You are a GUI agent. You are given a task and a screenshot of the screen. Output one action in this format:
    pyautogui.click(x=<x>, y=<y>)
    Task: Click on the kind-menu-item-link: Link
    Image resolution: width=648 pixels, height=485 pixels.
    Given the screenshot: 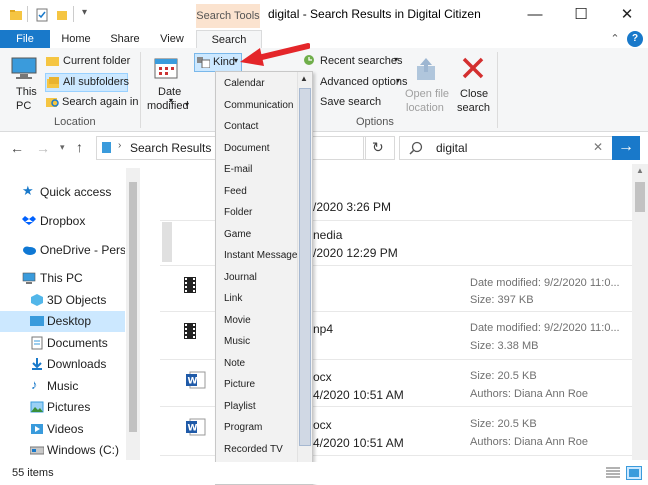 What is the action you would take?
    pyautogui.click(x=233, y=298)
    